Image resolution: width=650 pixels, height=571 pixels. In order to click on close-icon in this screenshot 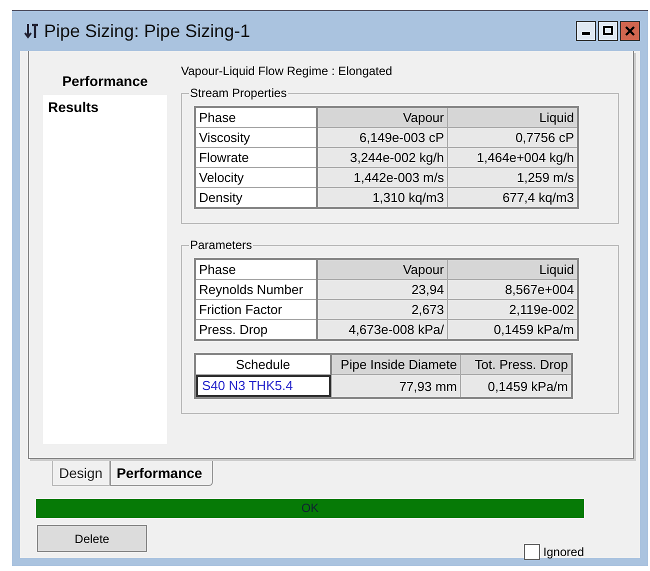, I will do `click(630, 31)`.